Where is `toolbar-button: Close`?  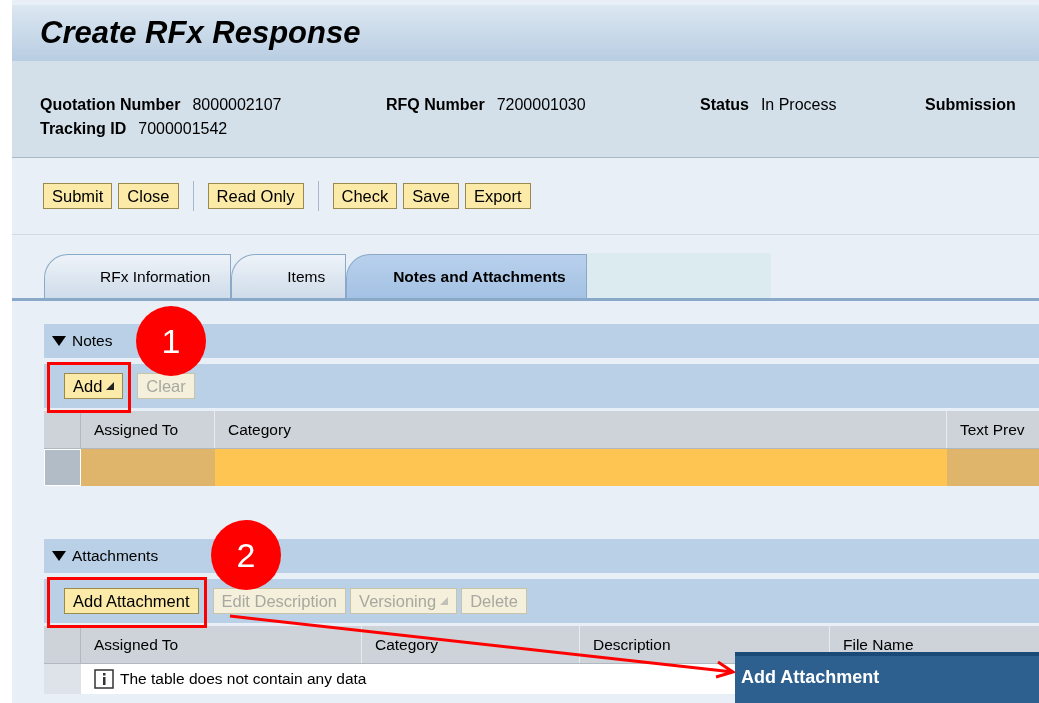 toolbar-button: Close is located at coordinates (148, 196).